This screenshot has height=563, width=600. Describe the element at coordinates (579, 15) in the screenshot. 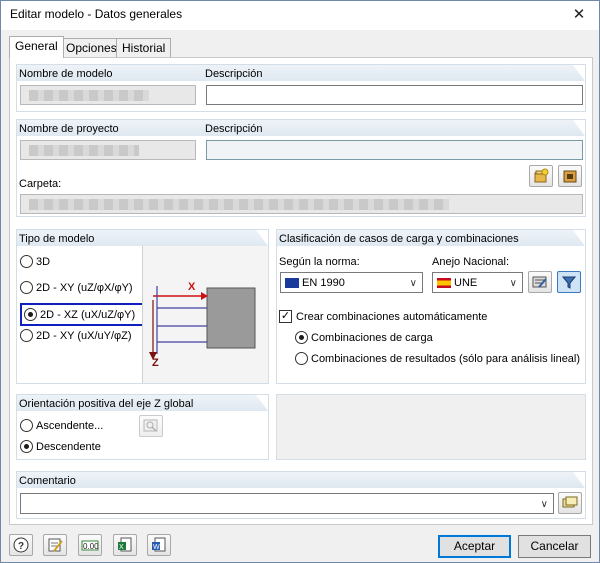

I see `close-icon: ✕` at that location.